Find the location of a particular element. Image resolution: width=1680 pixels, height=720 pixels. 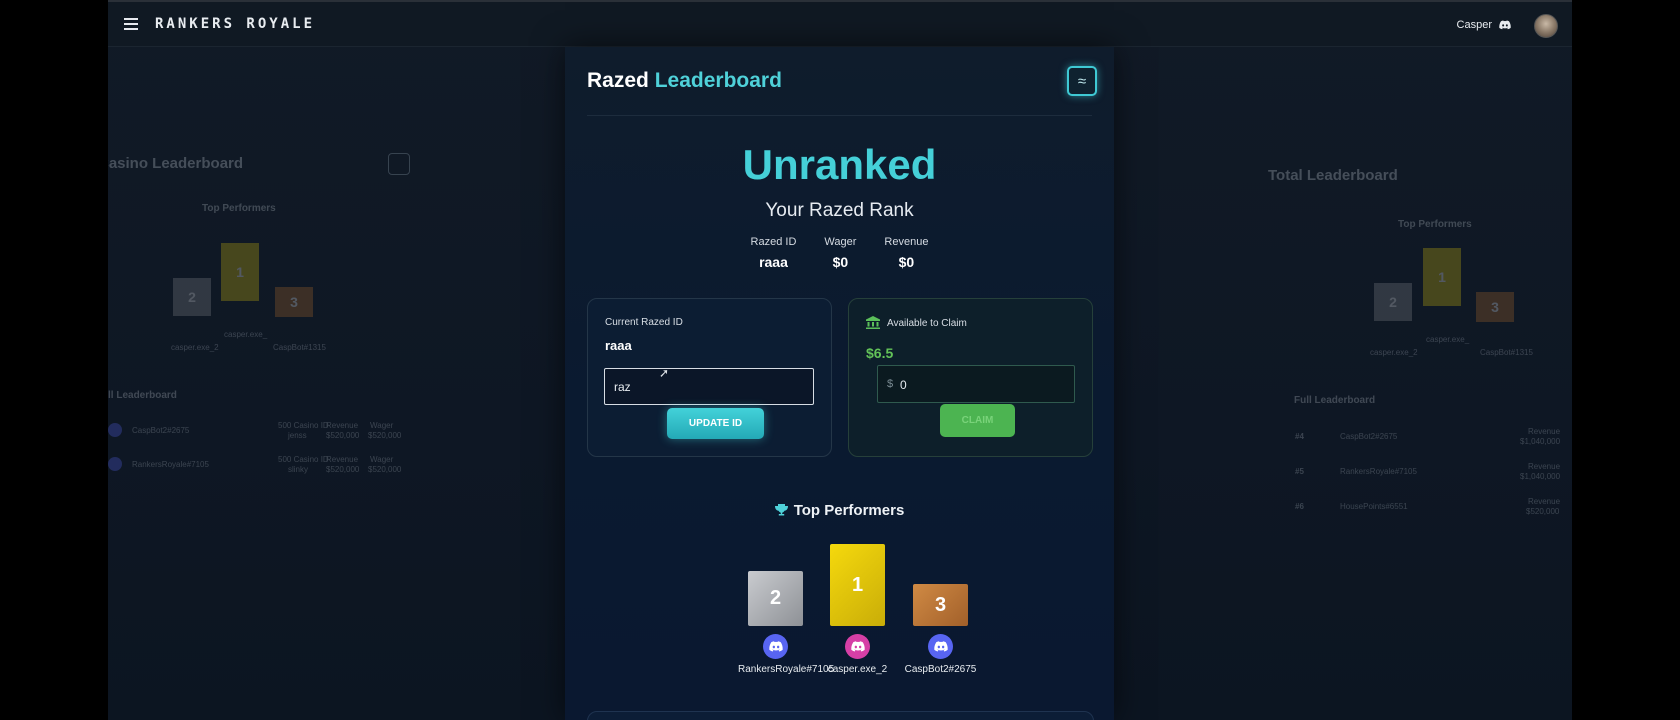

stat-wager: Wager $0 is located at coordinates (840, 253).